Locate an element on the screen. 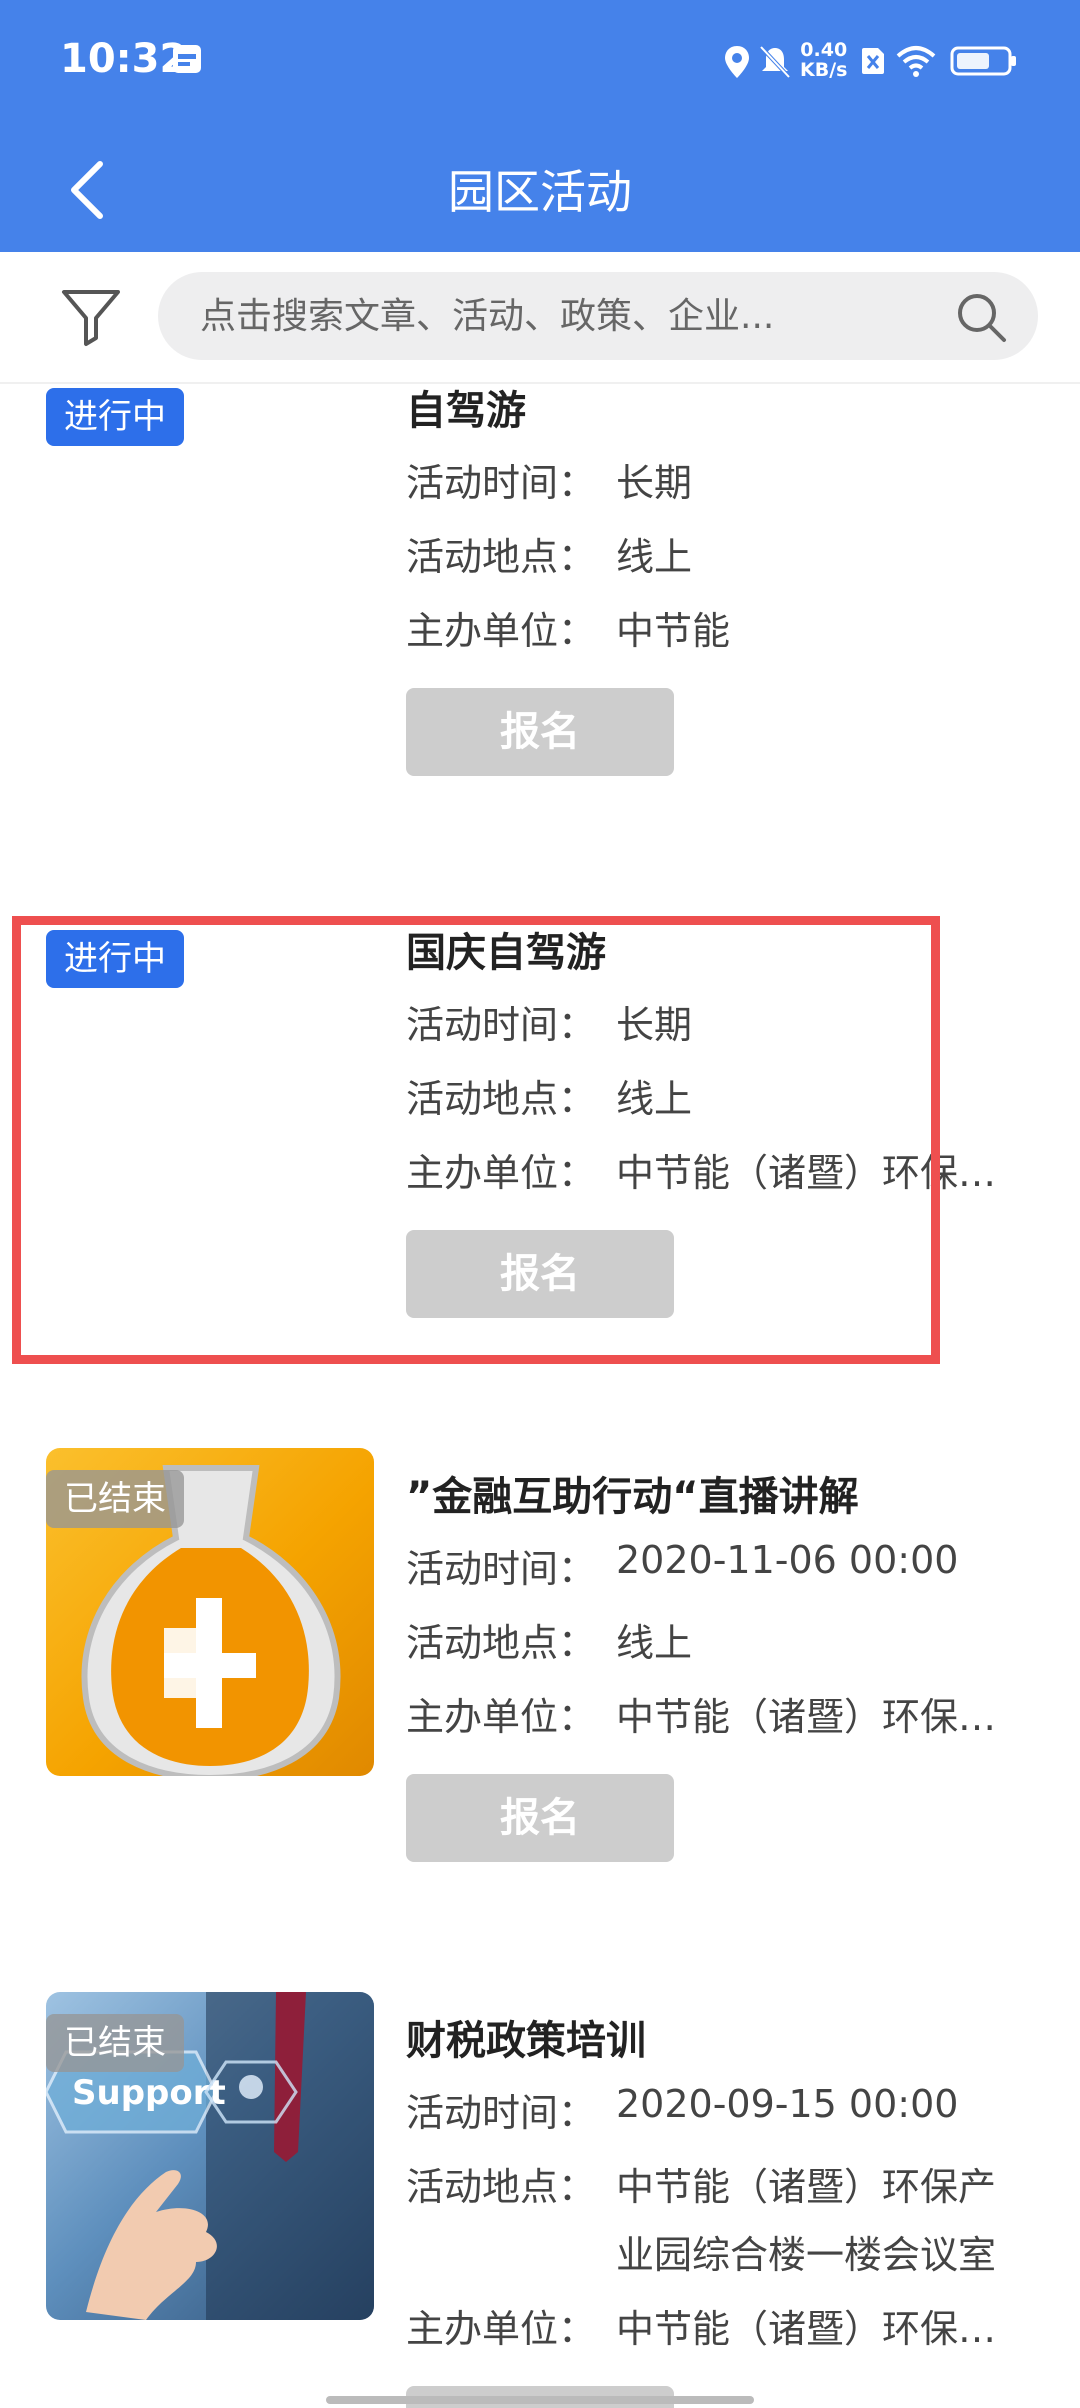  no-sim-icon is located at coordinates (873, 61).